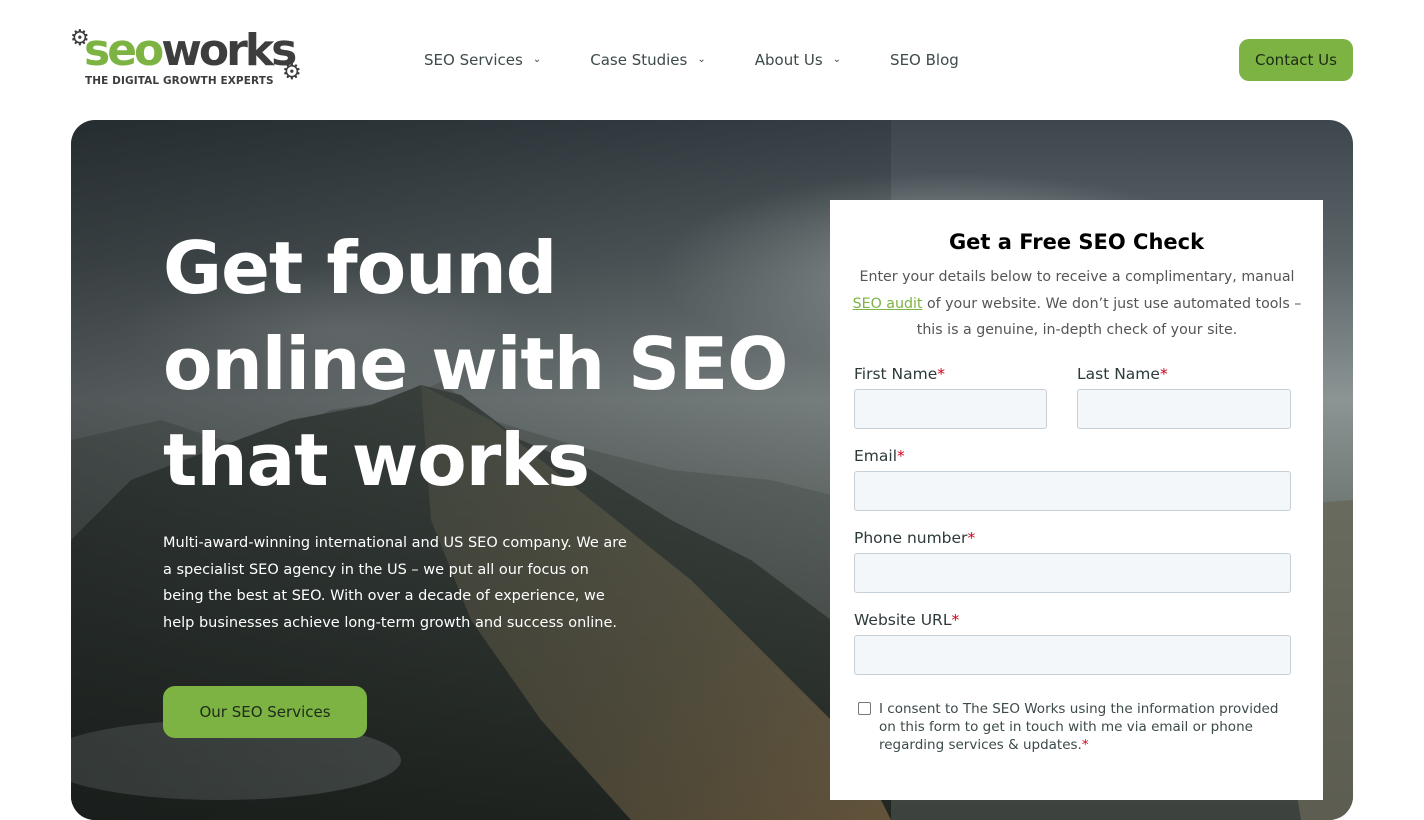  I want to click on nav-item-label: SEO Services, so click(473, 60).